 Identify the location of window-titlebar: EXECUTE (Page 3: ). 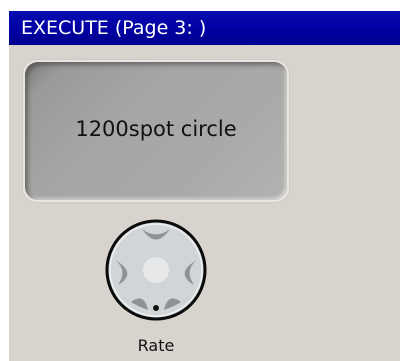
(204, 28).